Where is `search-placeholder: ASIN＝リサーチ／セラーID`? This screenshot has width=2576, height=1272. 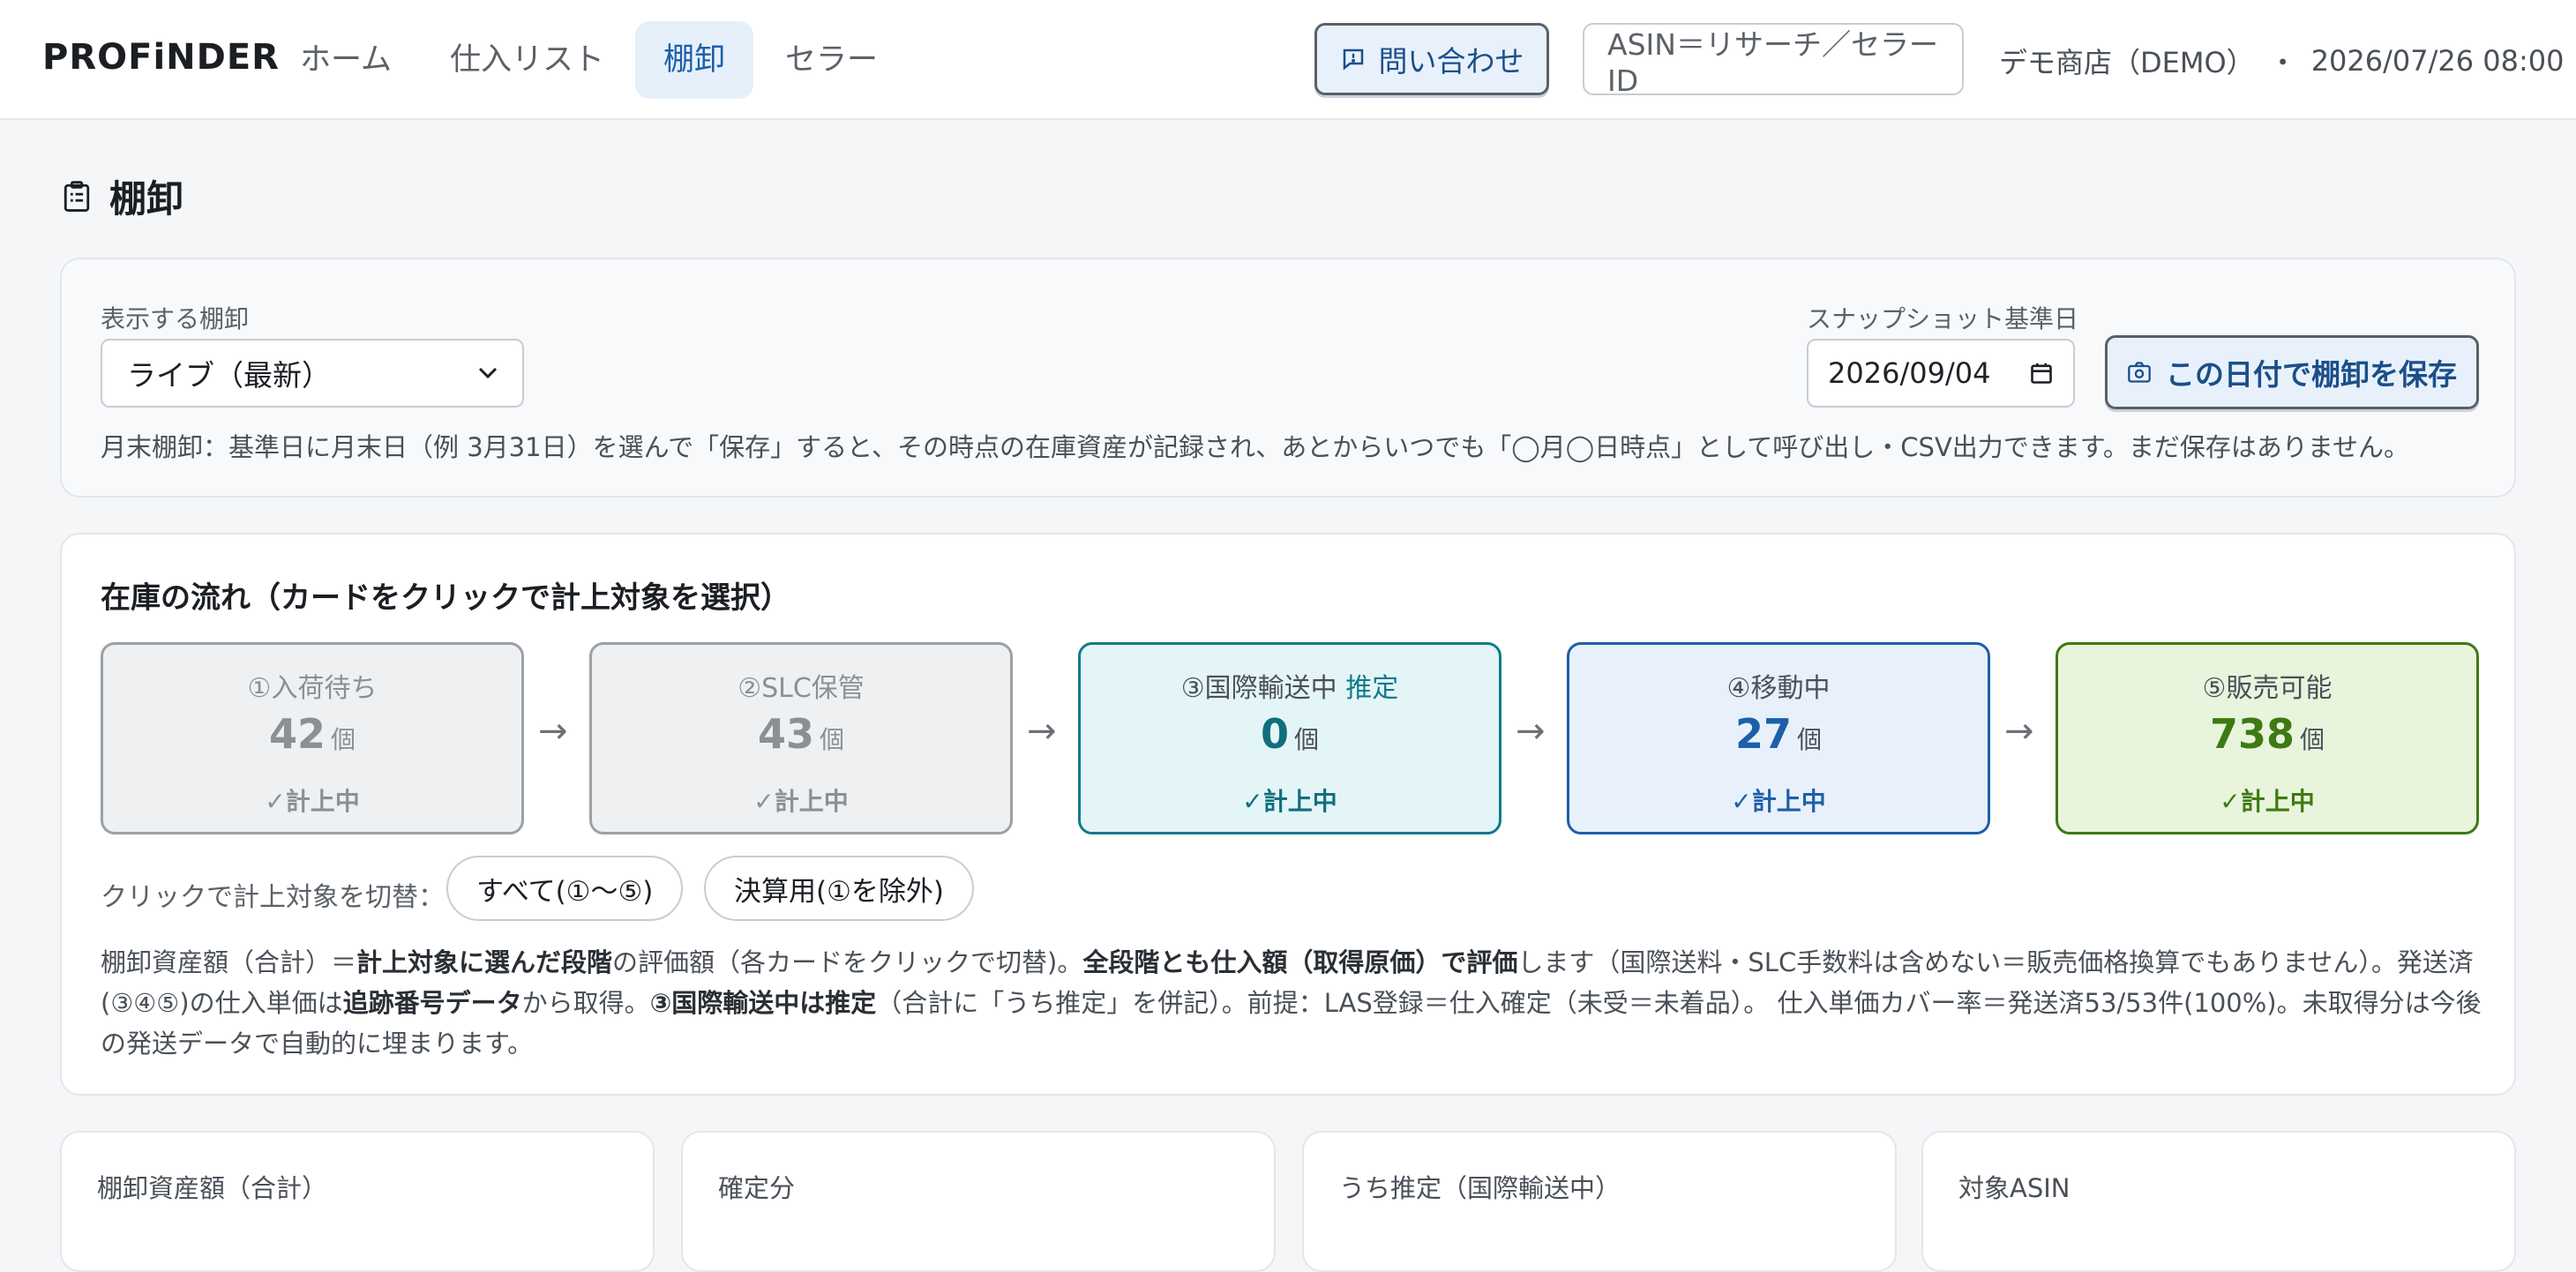 search-placeholder: ASIN＝リサーチ／セラーID is located at coordinates (1773, 62).